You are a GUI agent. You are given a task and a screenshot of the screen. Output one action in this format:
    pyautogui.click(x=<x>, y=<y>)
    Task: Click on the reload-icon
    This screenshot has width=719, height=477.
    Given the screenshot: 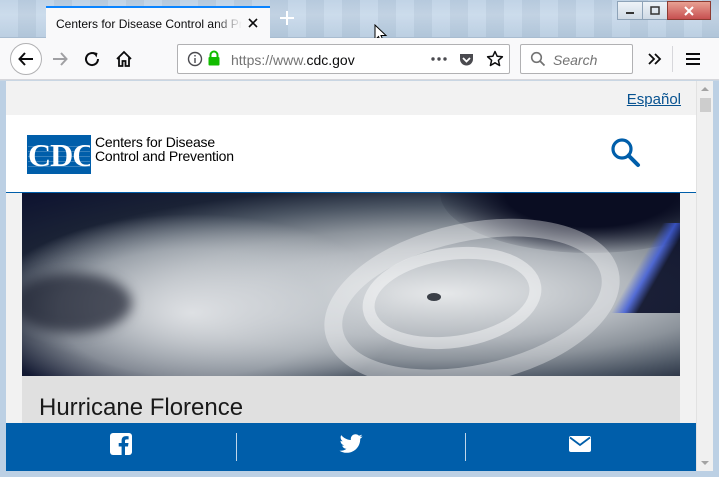 What is the action you would take?
    pyautogui.click(x=92, y=59)
    